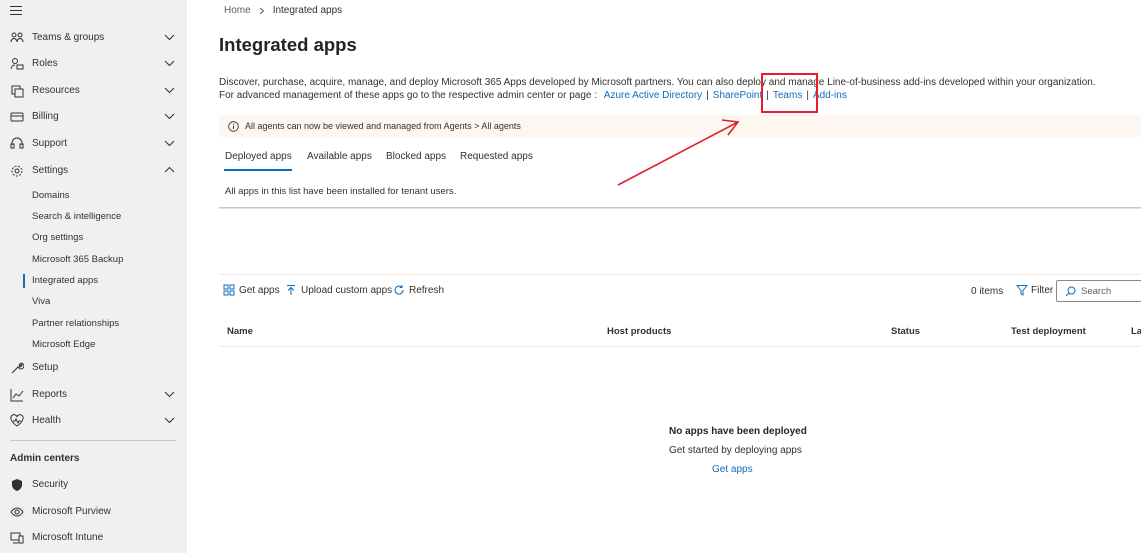  Describe the element at coordinates (261, 10) in the screenshot. I see `chevron-right-icon` at that location.